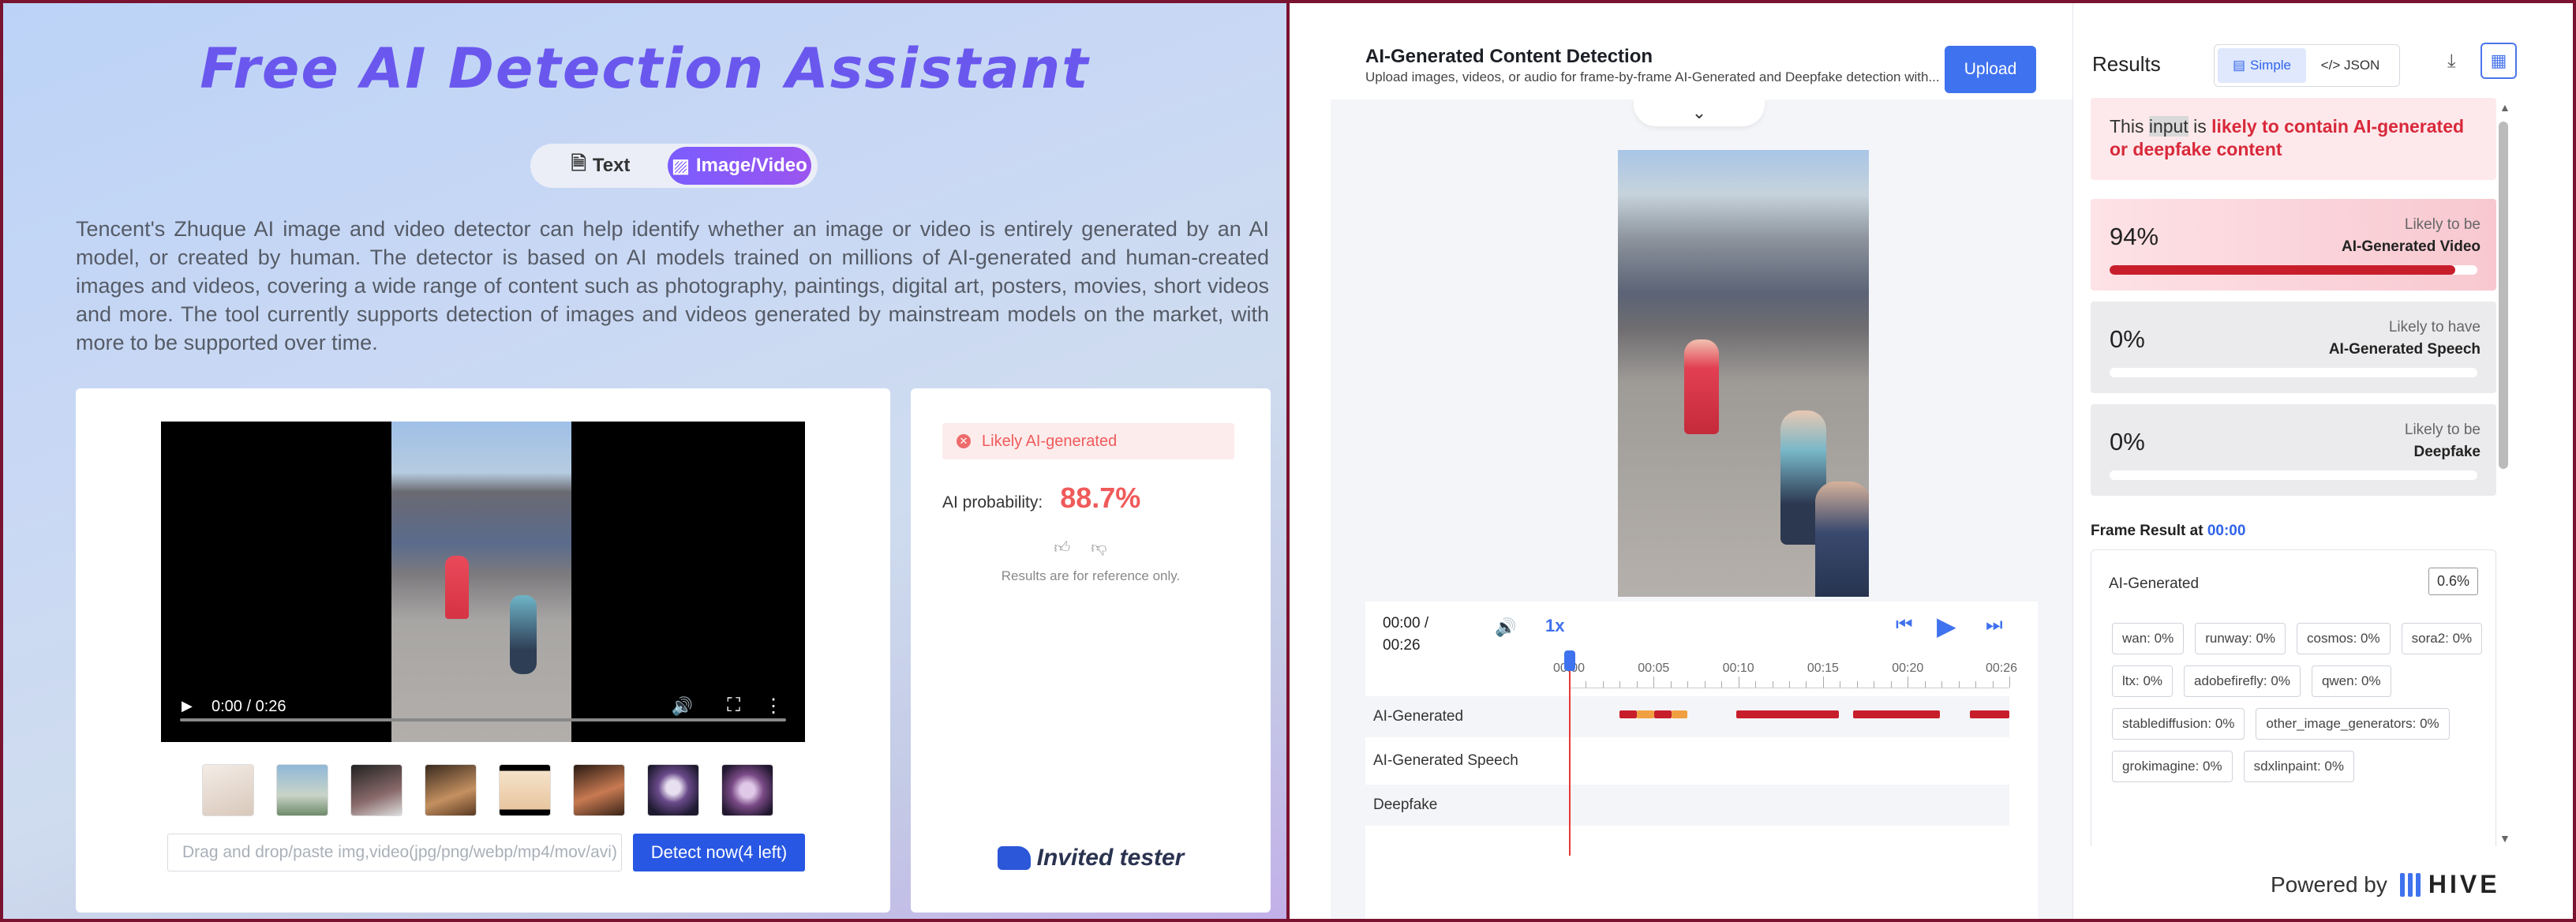 The width and height of the screenshot is (2576, 922). What do you see at coordinates (1100, 498) in the screenshot?
I see `ai-probability-value: 88.7%` at bounding box center [1100, 498].